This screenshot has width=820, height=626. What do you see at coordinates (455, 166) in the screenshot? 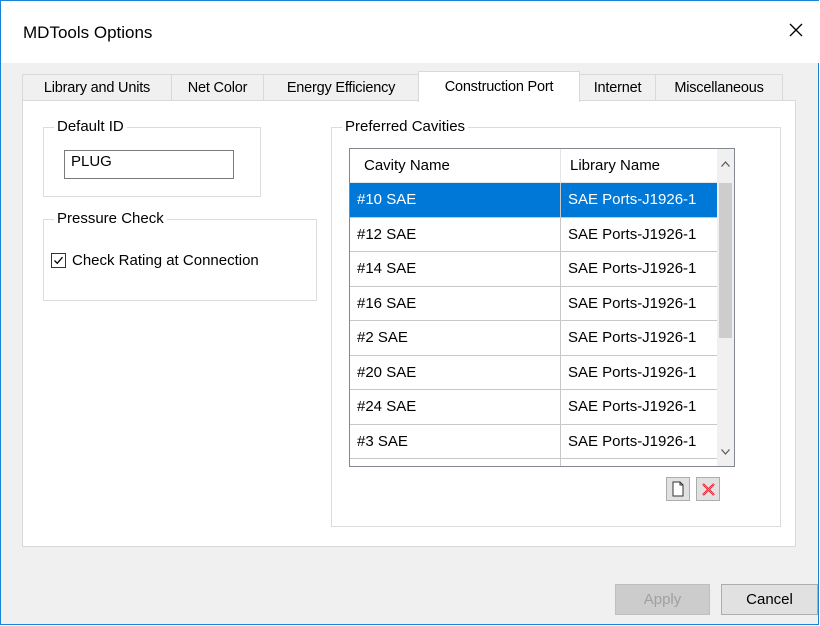
I see `column-header-cavity-name: Cavity Name` at bounding box center [455, 166].